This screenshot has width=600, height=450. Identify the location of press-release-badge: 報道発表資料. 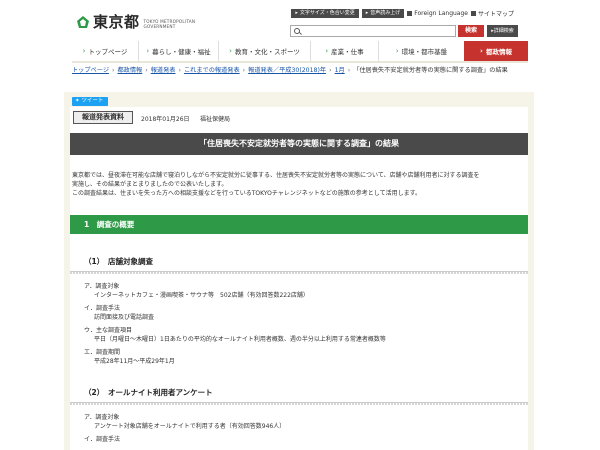
(103, 117).